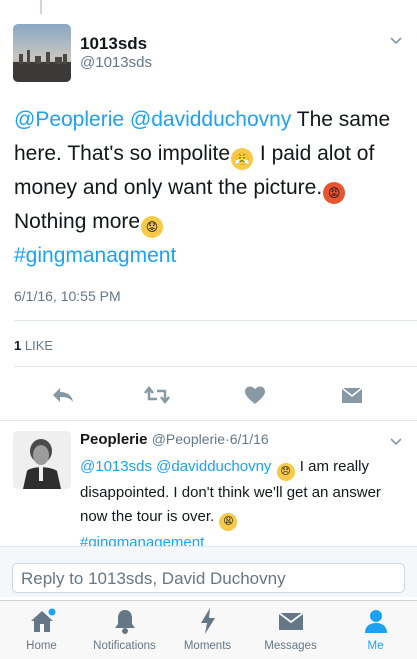  I want to click on tab-home: Home, so click(41, 629).